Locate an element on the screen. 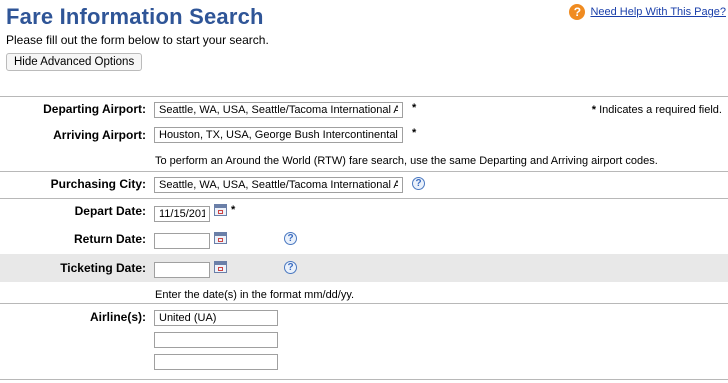 The width and height of the screenshot is (728, 383). departing-airport-label: Departing Airport: is located at coordinates (94, 109).